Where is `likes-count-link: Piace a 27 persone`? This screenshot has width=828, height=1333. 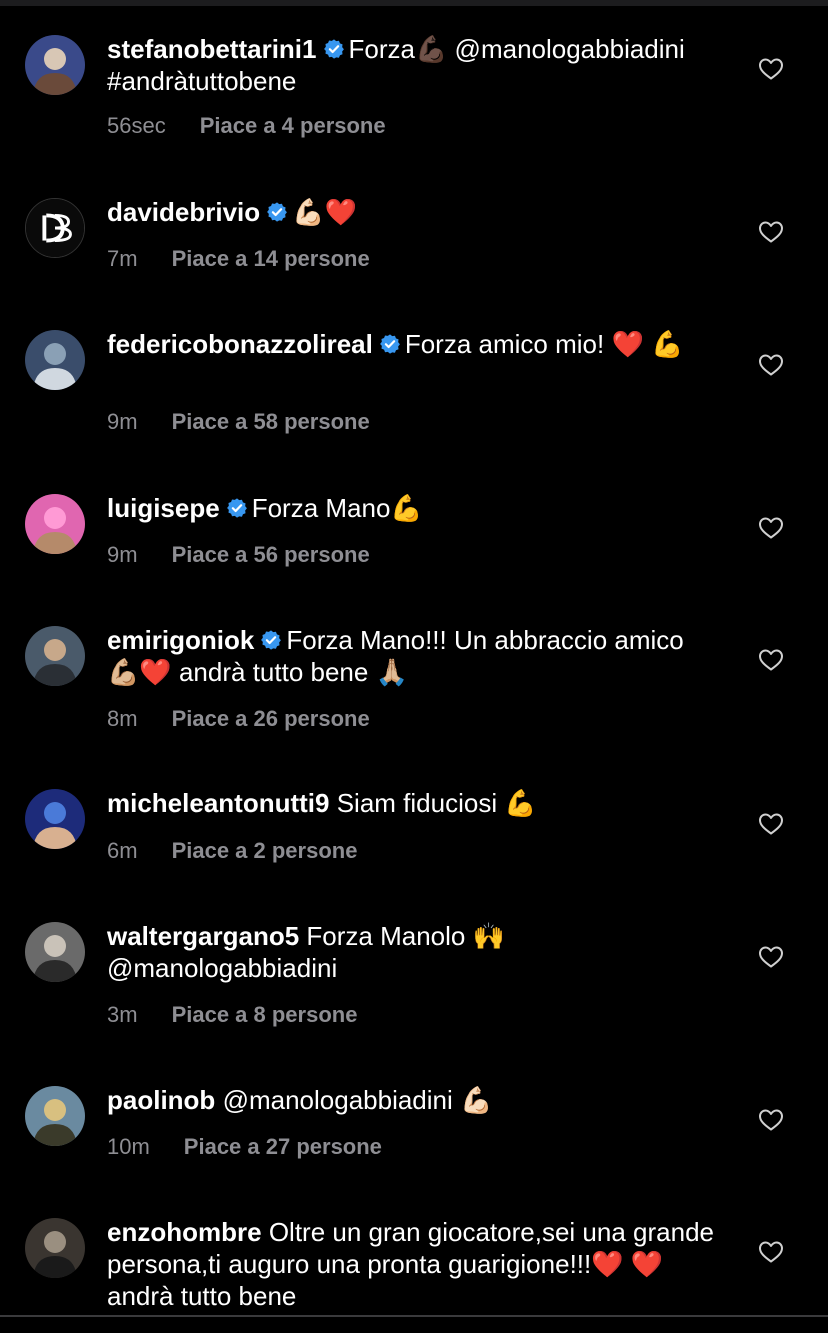
likes-count-link: Piace a 27 persone is located at coordinates (283, 1147).